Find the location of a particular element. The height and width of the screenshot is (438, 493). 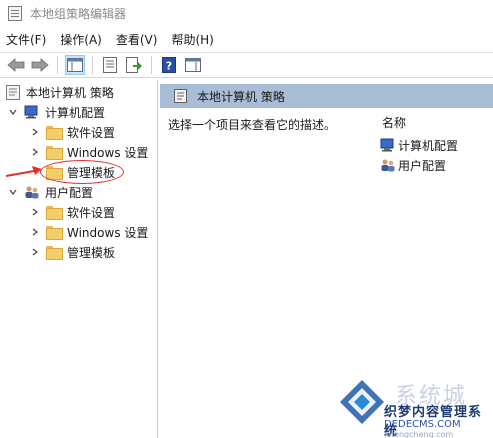

tree-user-config-label: 用户配置 is located at coordinates (69, 192).